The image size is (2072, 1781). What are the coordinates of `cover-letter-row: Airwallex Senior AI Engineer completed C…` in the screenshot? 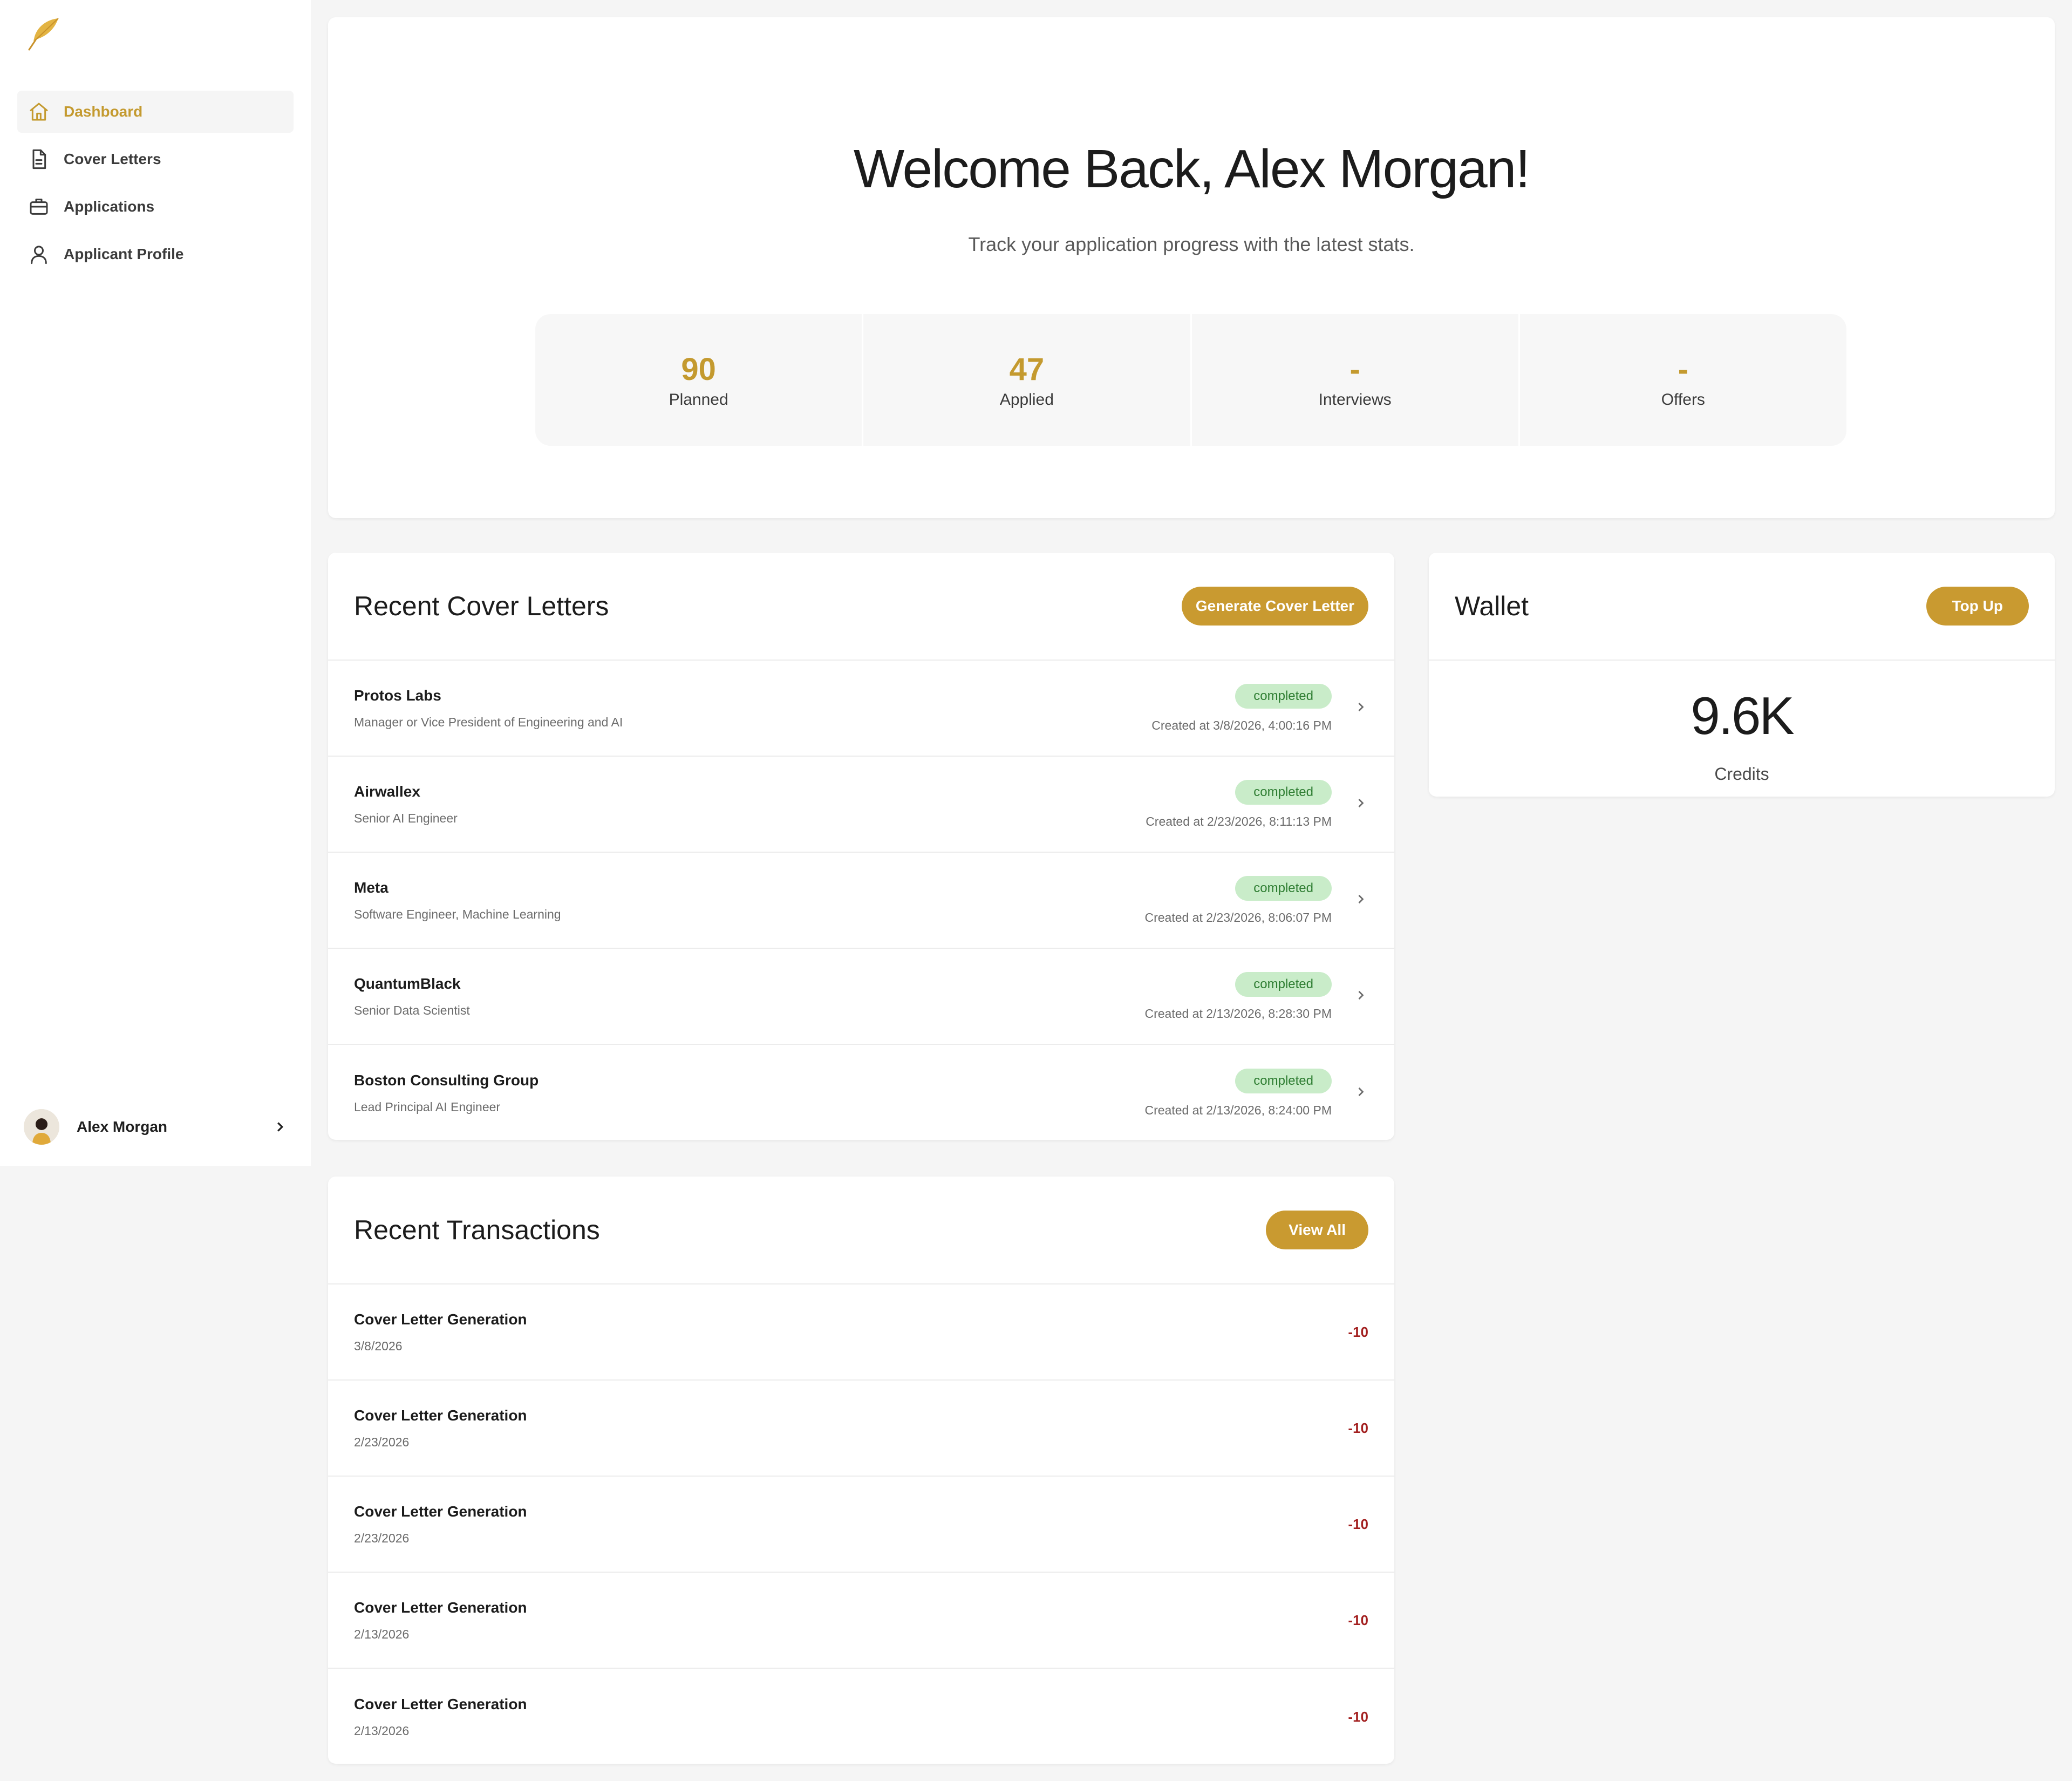 It's located at (861, 805).